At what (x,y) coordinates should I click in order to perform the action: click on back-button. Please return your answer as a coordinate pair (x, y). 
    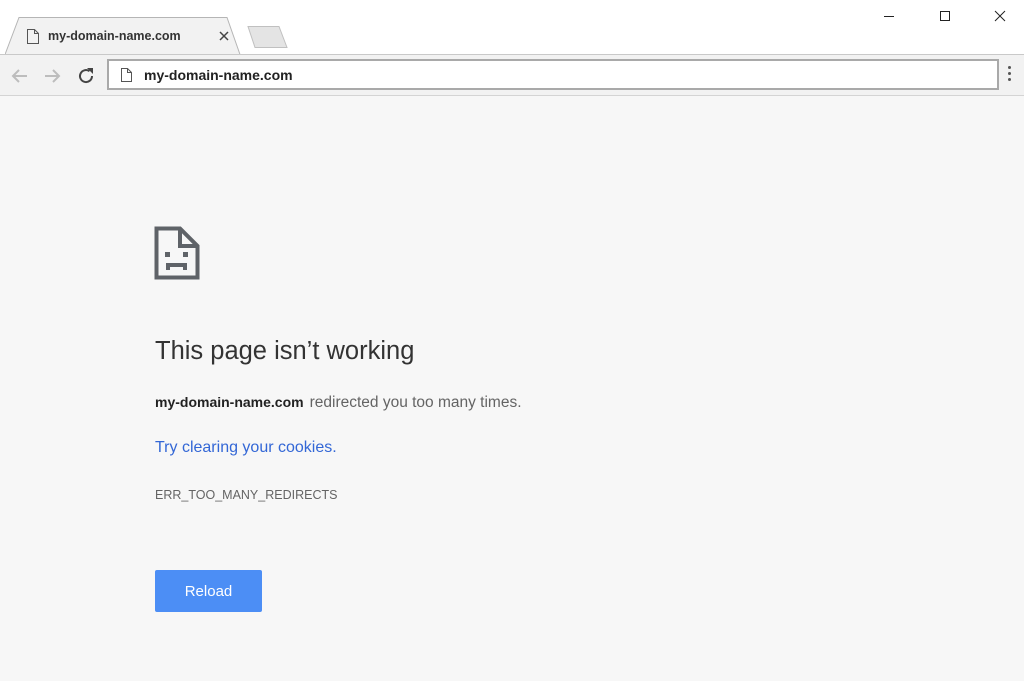
    Looking at the image, I should click on (20, 76).